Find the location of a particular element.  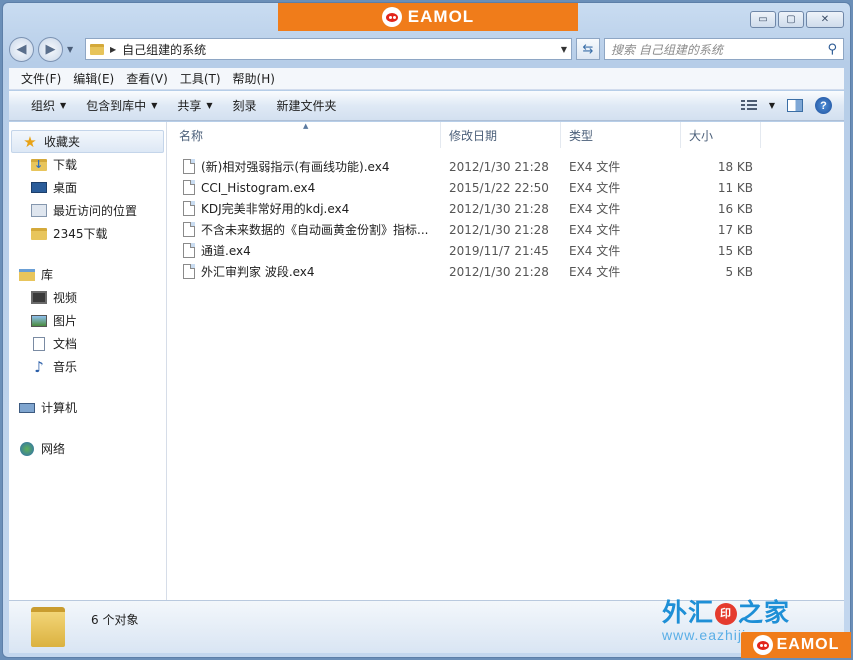

eamol-banner: EAMOL is located at coordinates (428, 17).